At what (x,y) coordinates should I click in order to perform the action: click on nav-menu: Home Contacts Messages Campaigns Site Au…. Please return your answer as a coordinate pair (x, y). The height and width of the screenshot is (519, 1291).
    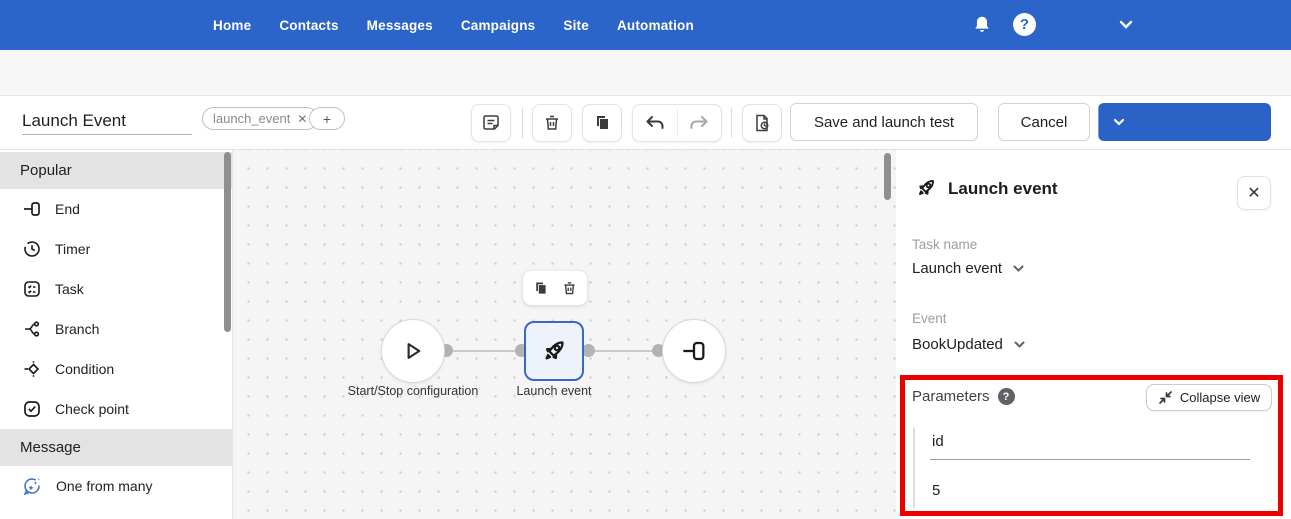
    Looking at the image, I should click on (453, 25).